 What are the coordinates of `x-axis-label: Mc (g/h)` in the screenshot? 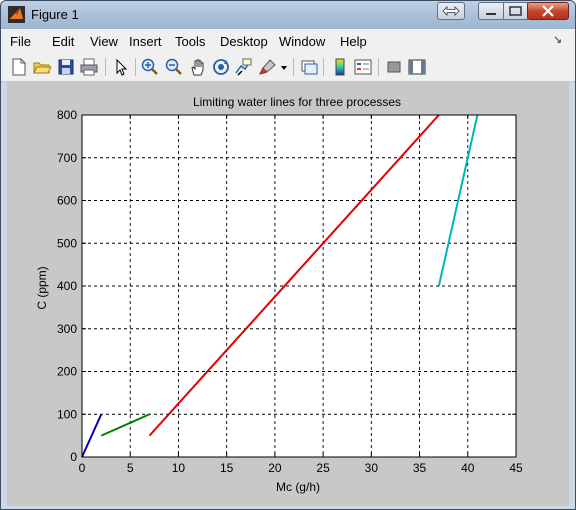 It's located at (298, 487).